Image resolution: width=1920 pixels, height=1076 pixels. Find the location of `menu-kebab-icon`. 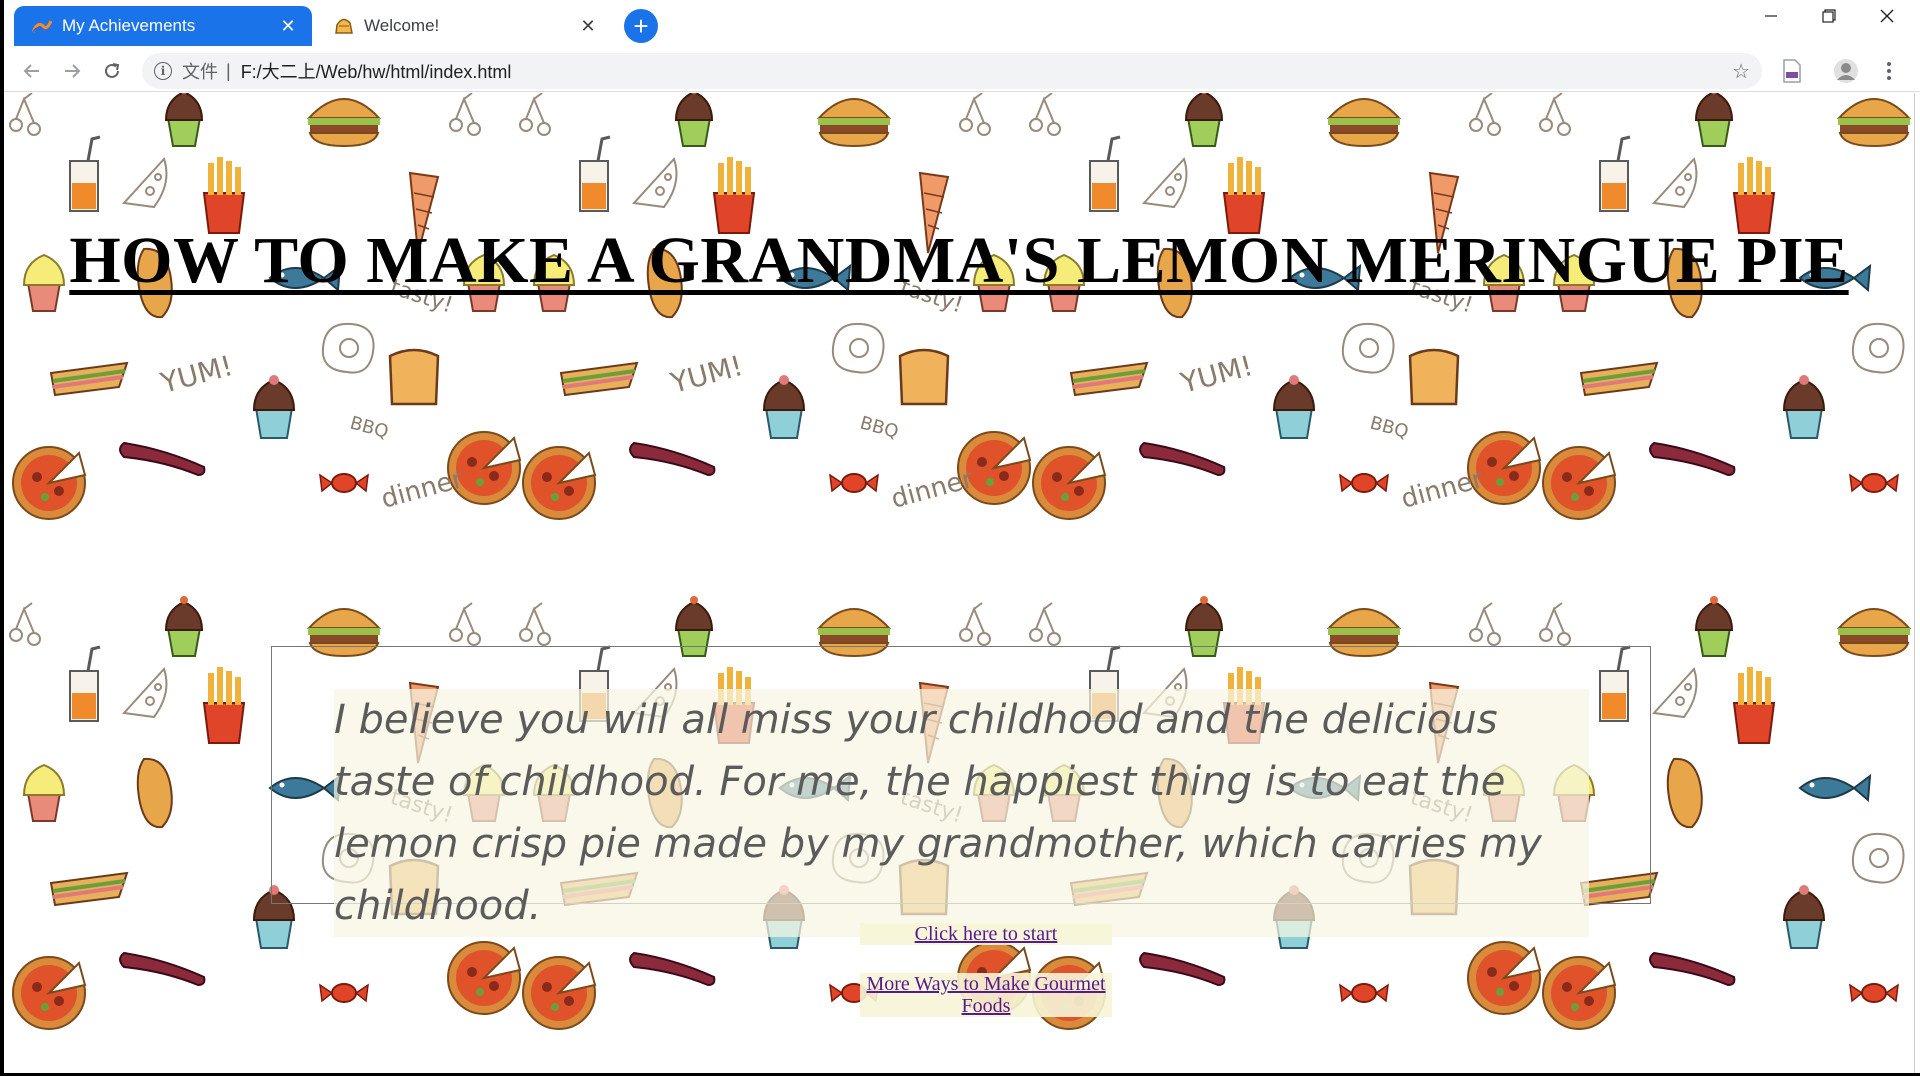

menu-kebab-icon is located at coordinates (1889, 71).